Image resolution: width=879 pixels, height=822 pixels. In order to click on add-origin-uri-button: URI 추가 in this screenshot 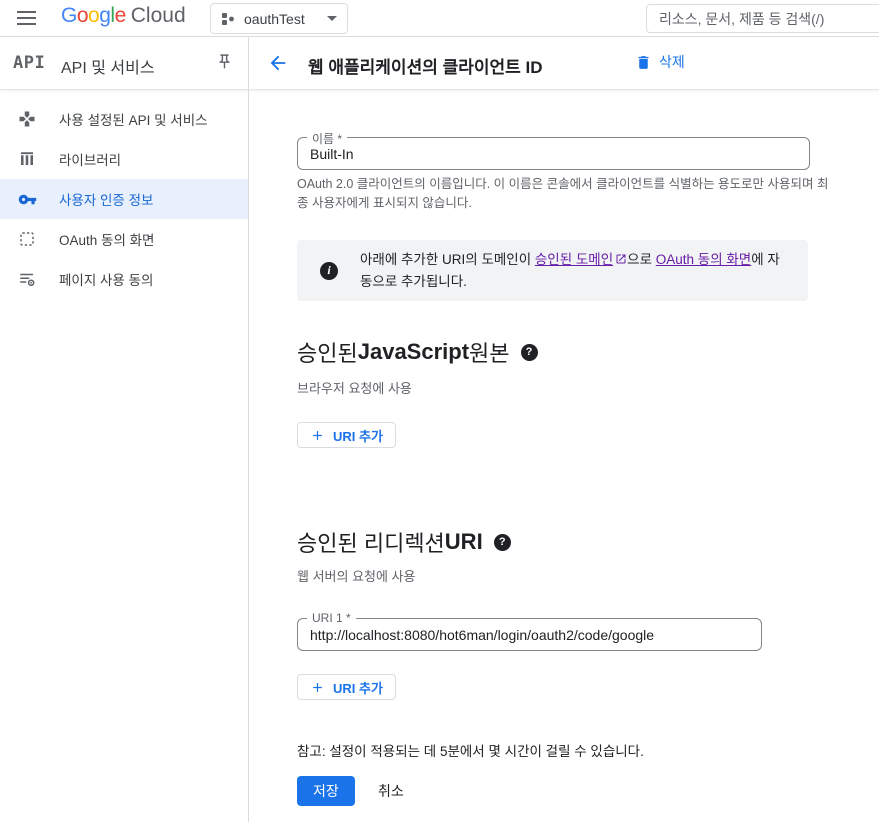, I will do `click(346, 435)`.